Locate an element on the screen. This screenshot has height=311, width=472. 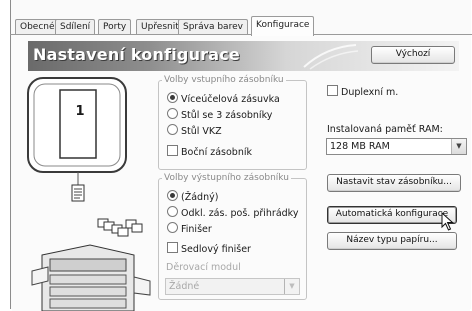
tab-configuration: Konfigurace is located at coordinates (283, 26).